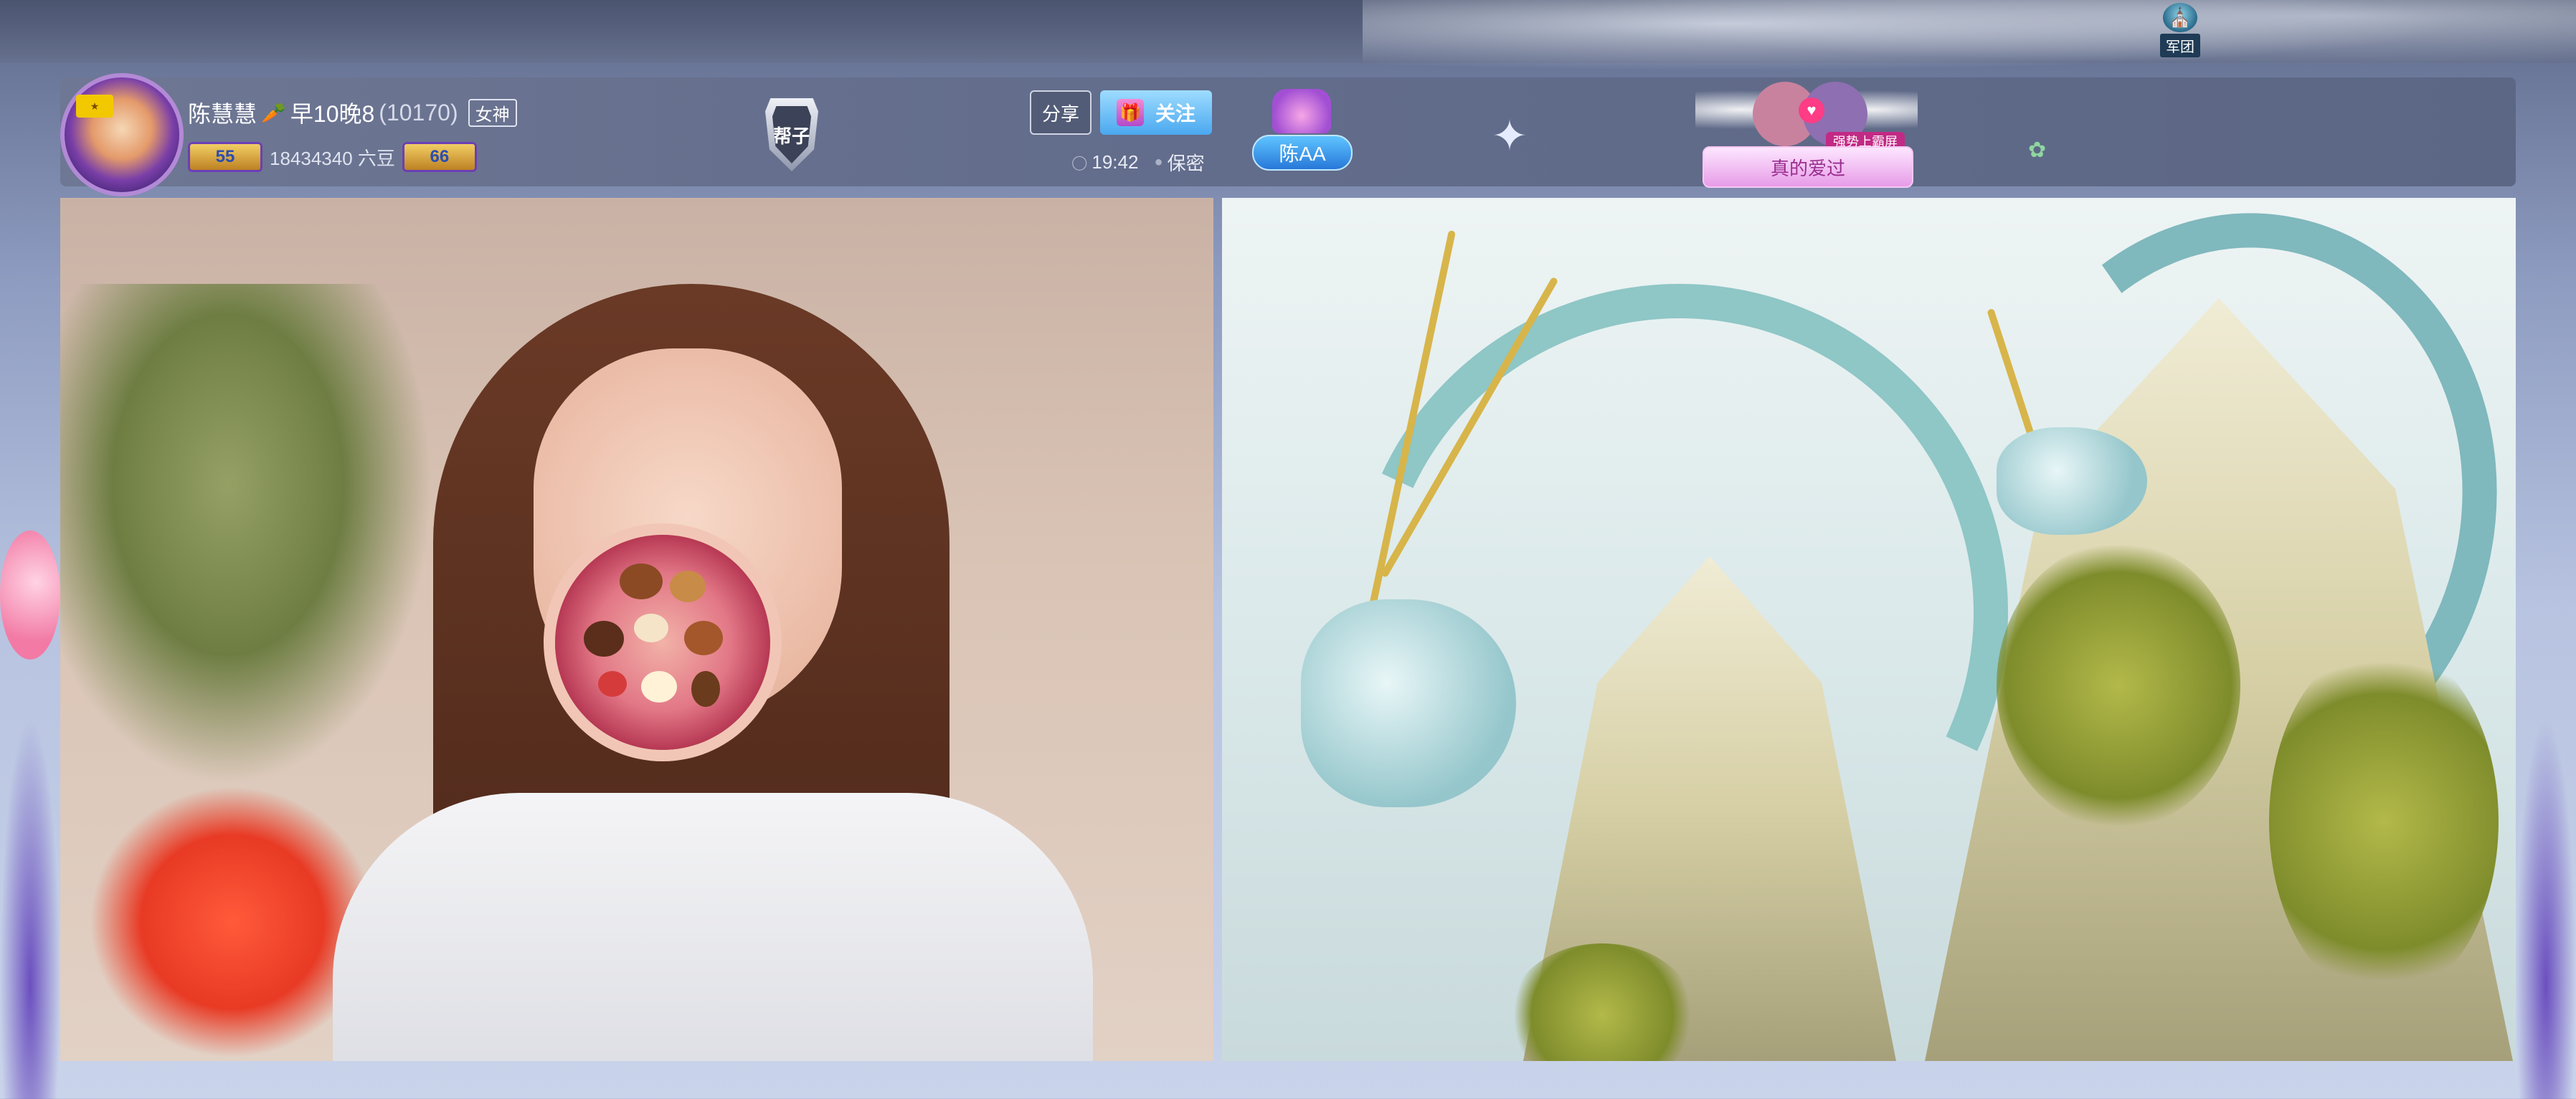 The height and width of the screenshot is (1099, 2576). What do you see at coordinates (713, 927) in the screenshot?
I see `streamer-shirt` at bounding box center [713, 927].